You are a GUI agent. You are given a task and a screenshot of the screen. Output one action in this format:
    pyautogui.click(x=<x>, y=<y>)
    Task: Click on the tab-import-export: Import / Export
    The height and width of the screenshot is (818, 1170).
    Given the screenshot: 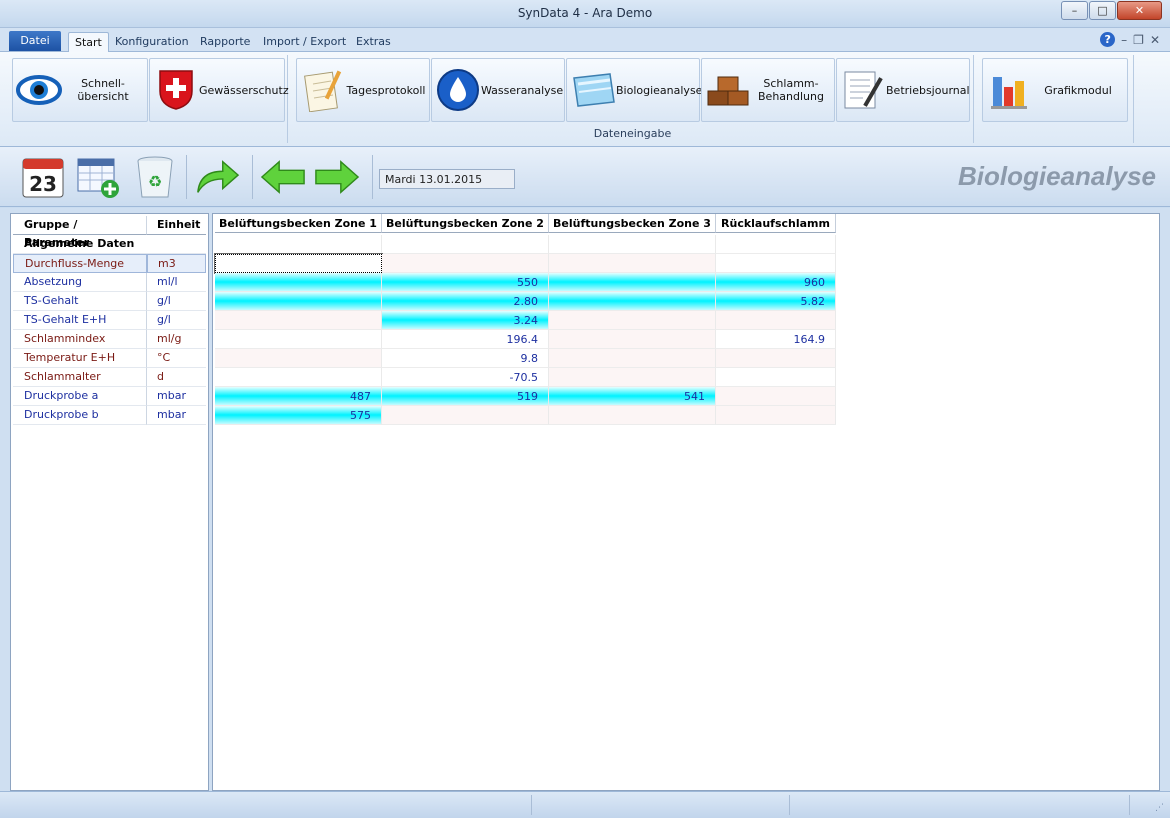 What is the action you would take?
    pyautogui.click(x=304, y=42)
    